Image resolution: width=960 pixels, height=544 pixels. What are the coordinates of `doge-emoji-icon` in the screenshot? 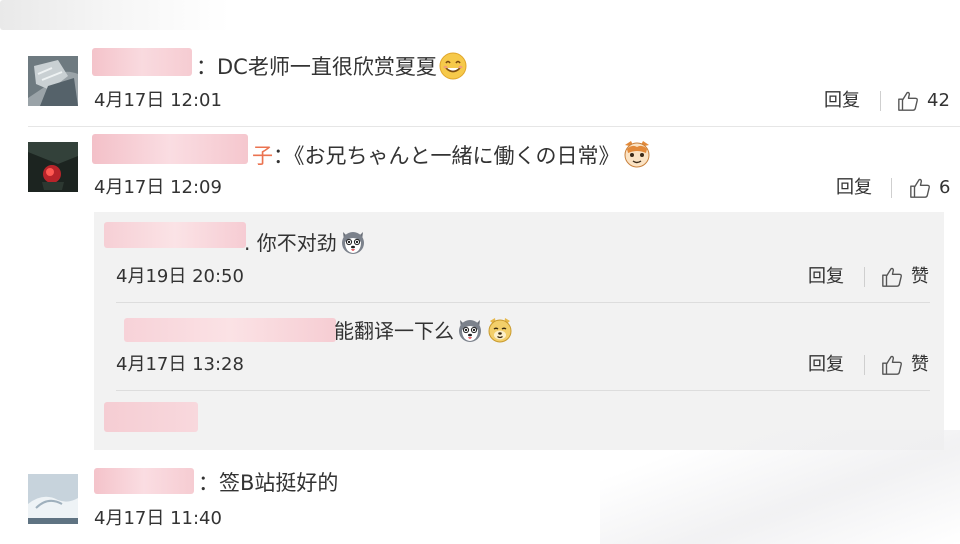 It's located at (500, 330).